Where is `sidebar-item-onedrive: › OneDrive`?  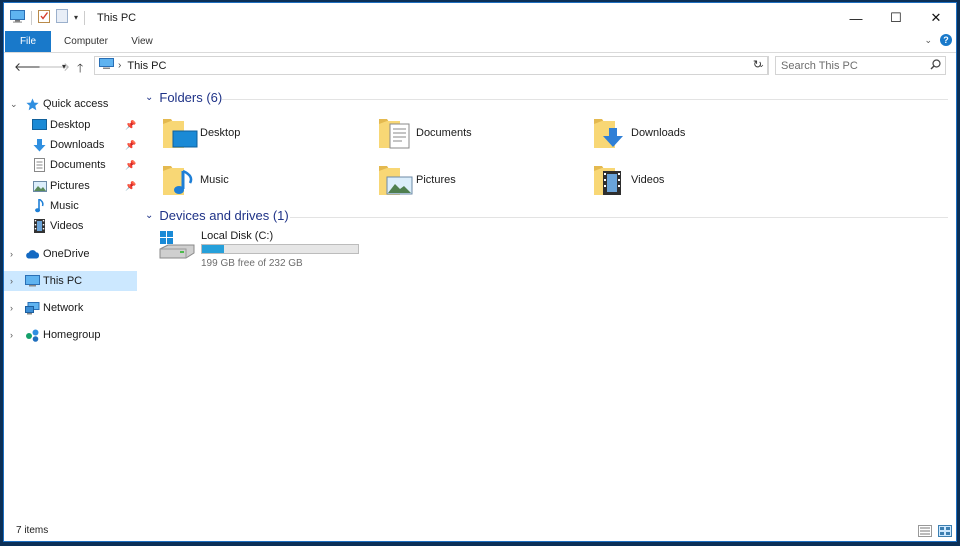
sidebar-item-onedrive: › OneDrive is located at coordinates (70, 254).